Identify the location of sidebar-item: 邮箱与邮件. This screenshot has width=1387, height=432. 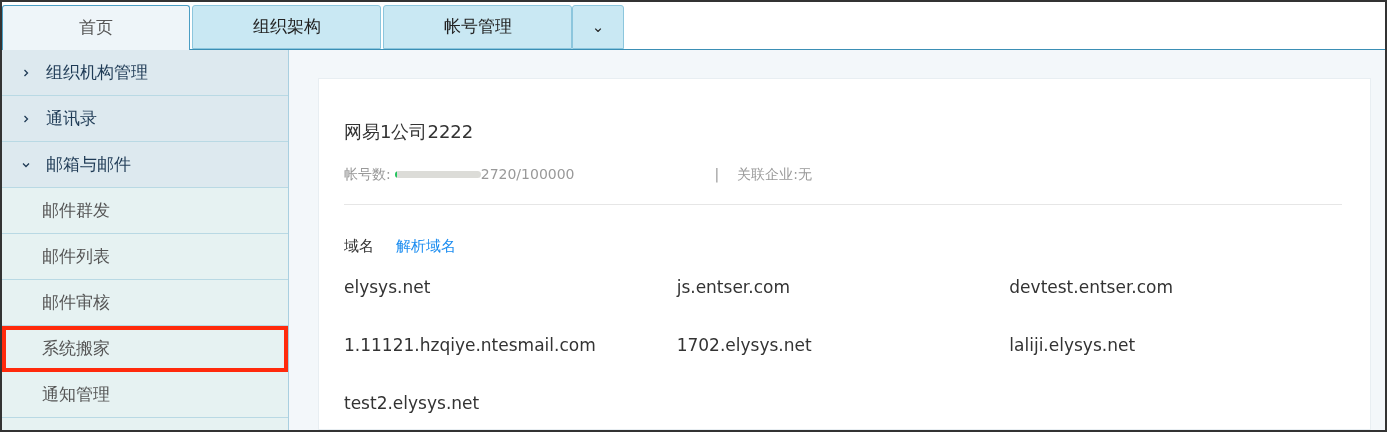
(145, 165).